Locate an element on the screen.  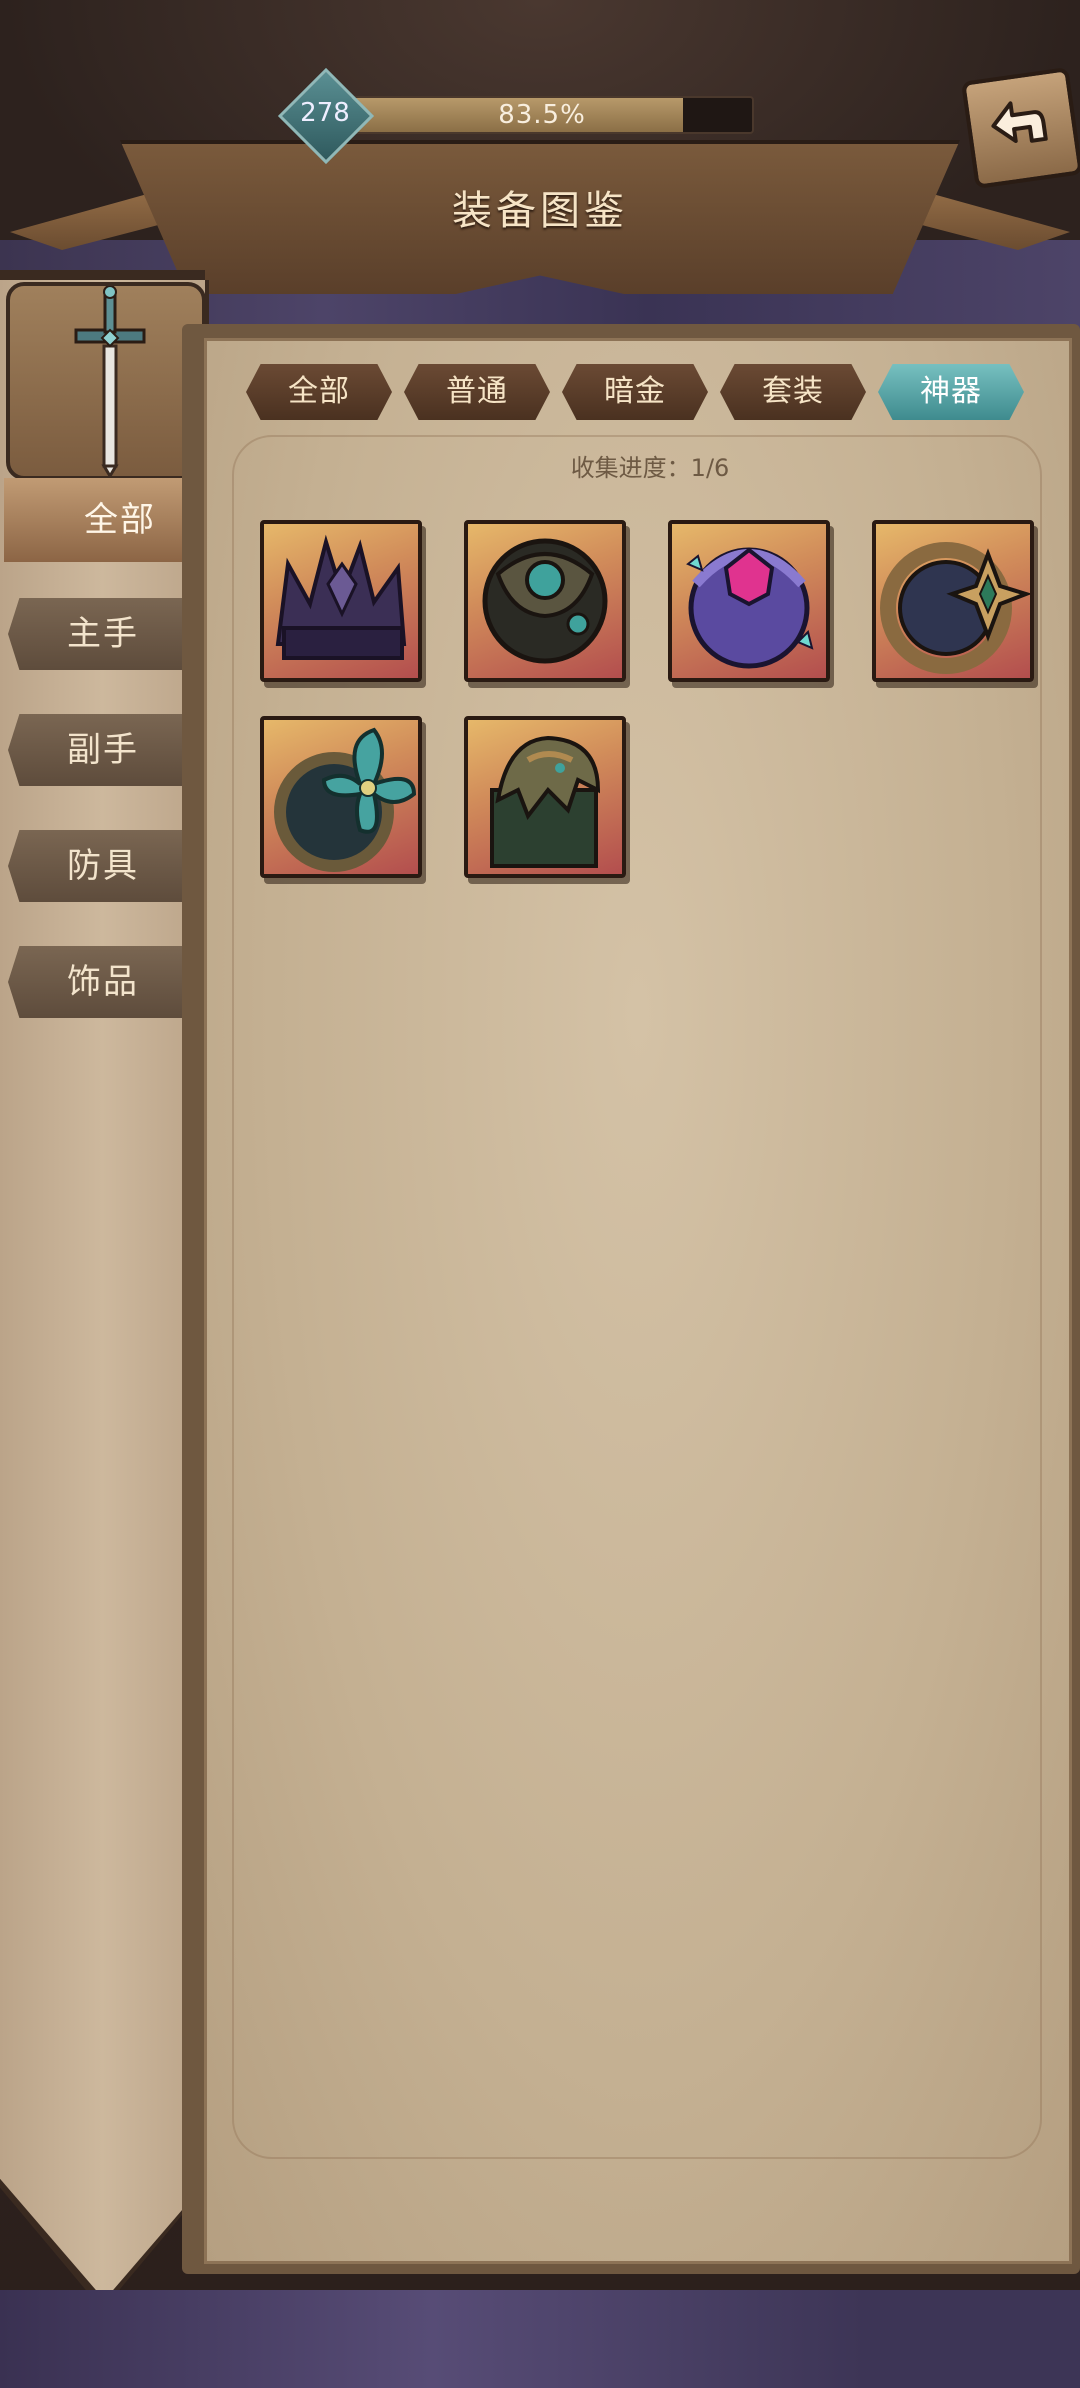
crimson-gem-orb-icon is located at coordinates (750, 608).